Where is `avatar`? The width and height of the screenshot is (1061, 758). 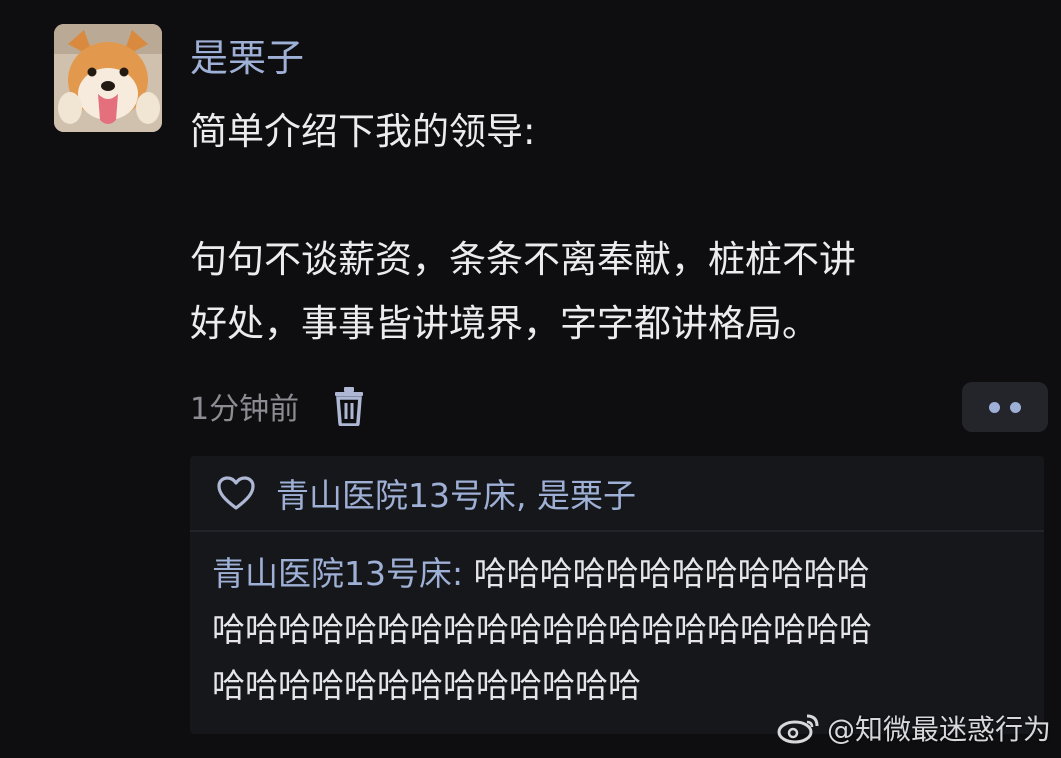 avatar is located at coordinates (108, 78).